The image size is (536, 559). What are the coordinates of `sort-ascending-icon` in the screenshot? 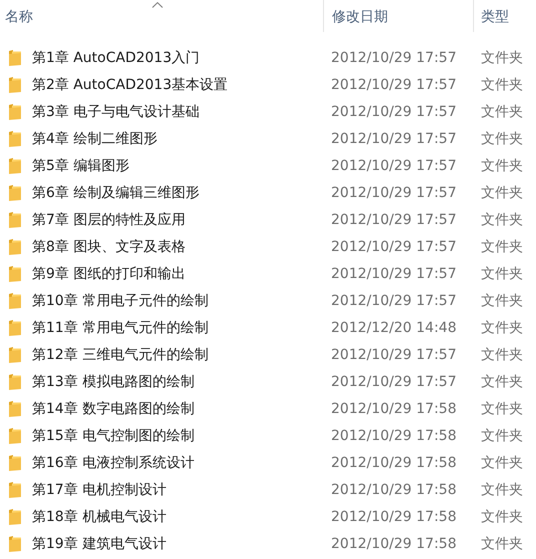 It's located at (157, 5).